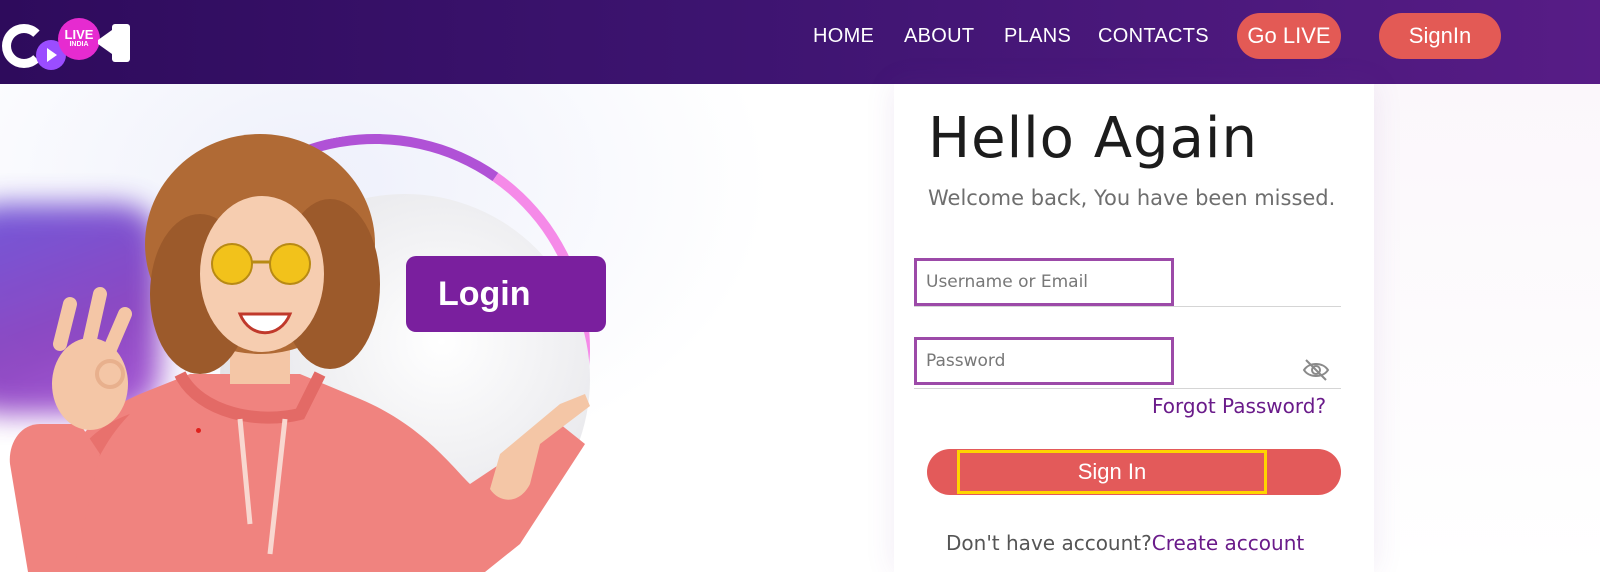 Image resolution: width=1600 pixels, height=572 pixels. I want to click on nav-plans: PLANS, so click(1037, 36).